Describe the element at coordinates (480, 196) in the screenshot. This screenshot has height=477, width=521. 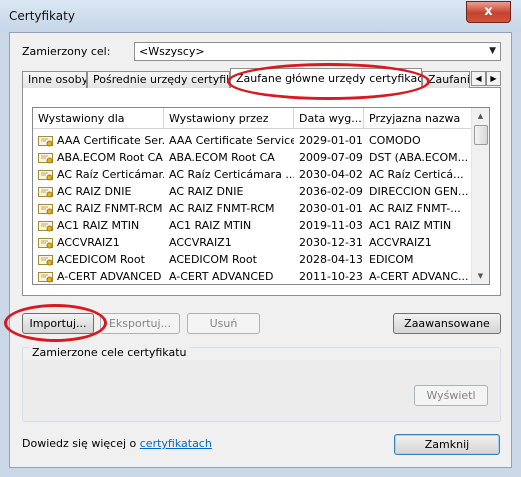
I see `list-vertical-scrollbar: ▲ ▼` at that location.